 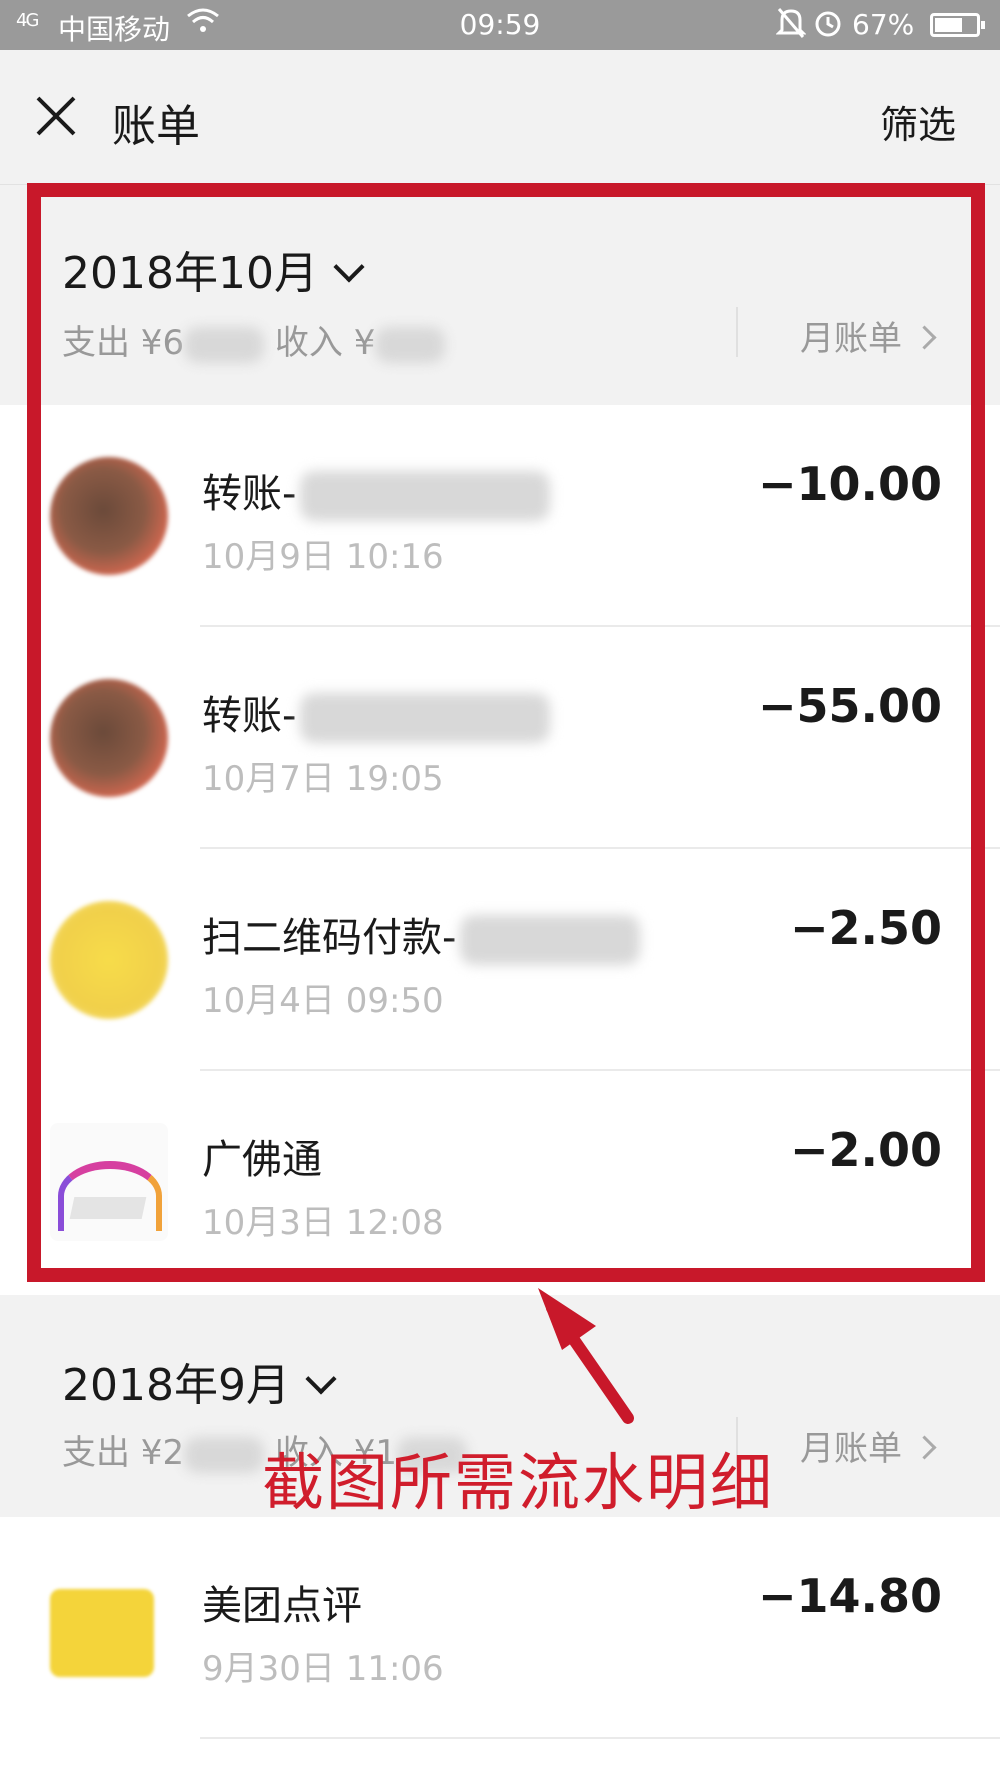 What do you see at coordinates (518, 1482) in the screenshot?
I see `annotation-text: 截图所需流水明细` at bounding box center [518, 1482].